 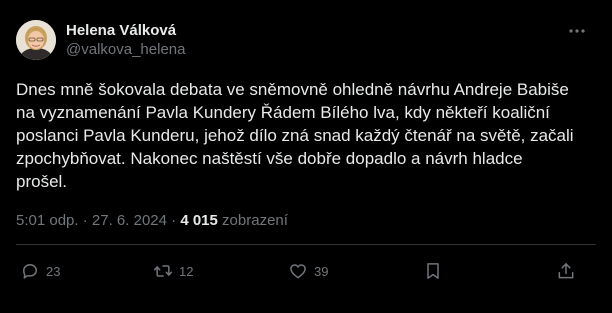 I want to click on views-label: zobrazení, so click(x=255, y=220).